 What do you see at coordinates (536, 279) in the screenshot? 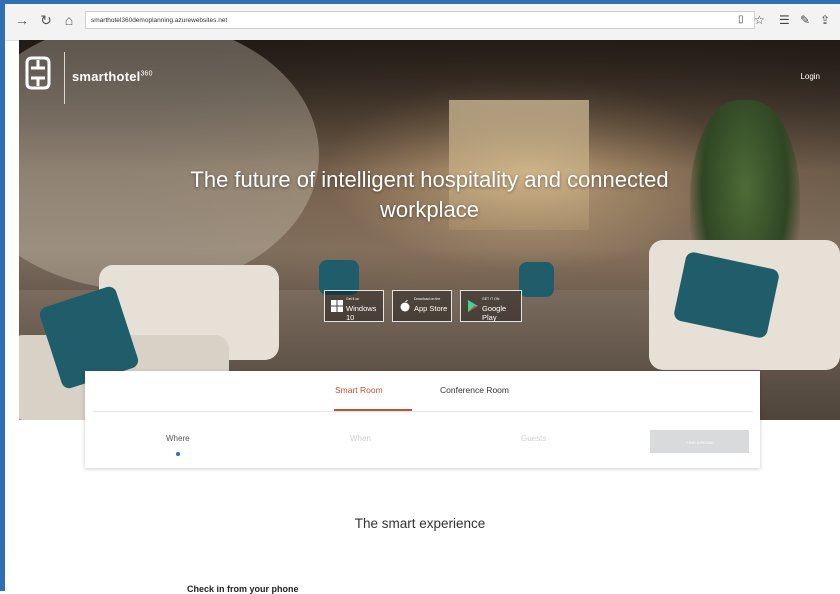
I see `lobby-cushion` at bounding box center [536, 279].